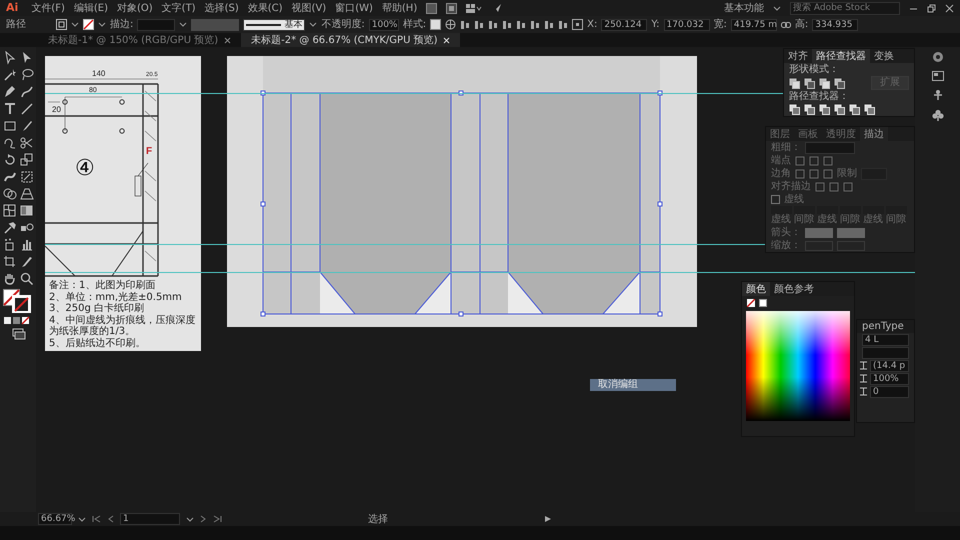 The height and width of the screenshot is (540, 960). Describe the element at coordinates (97, 343) in the screenshot. I see `note-line: 5、后贴纸边不印刷。` at that location.